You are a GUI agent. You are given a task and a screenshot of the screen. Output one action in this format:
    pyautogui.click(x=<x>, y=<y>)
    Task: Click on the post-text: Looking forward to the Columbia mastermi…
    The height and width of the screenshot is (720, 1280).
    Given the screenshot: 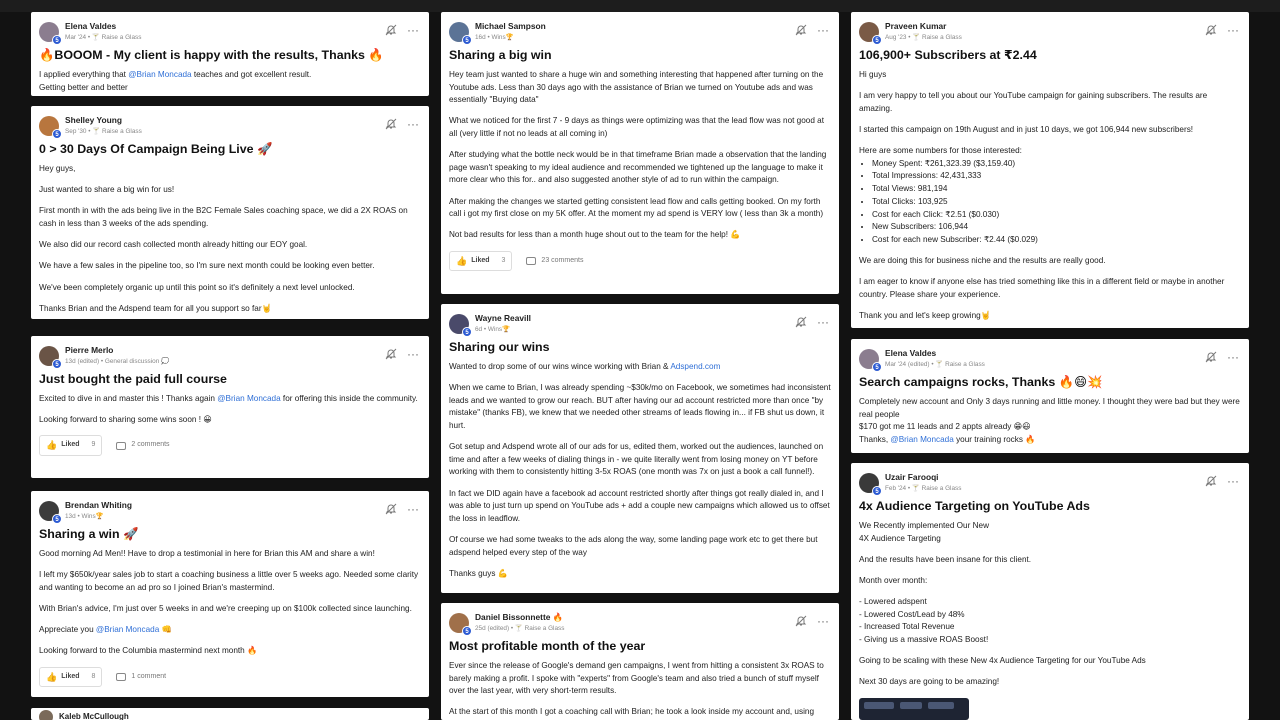 What is the action you would take?
    pyautogui.click(x=148, y=651)
    